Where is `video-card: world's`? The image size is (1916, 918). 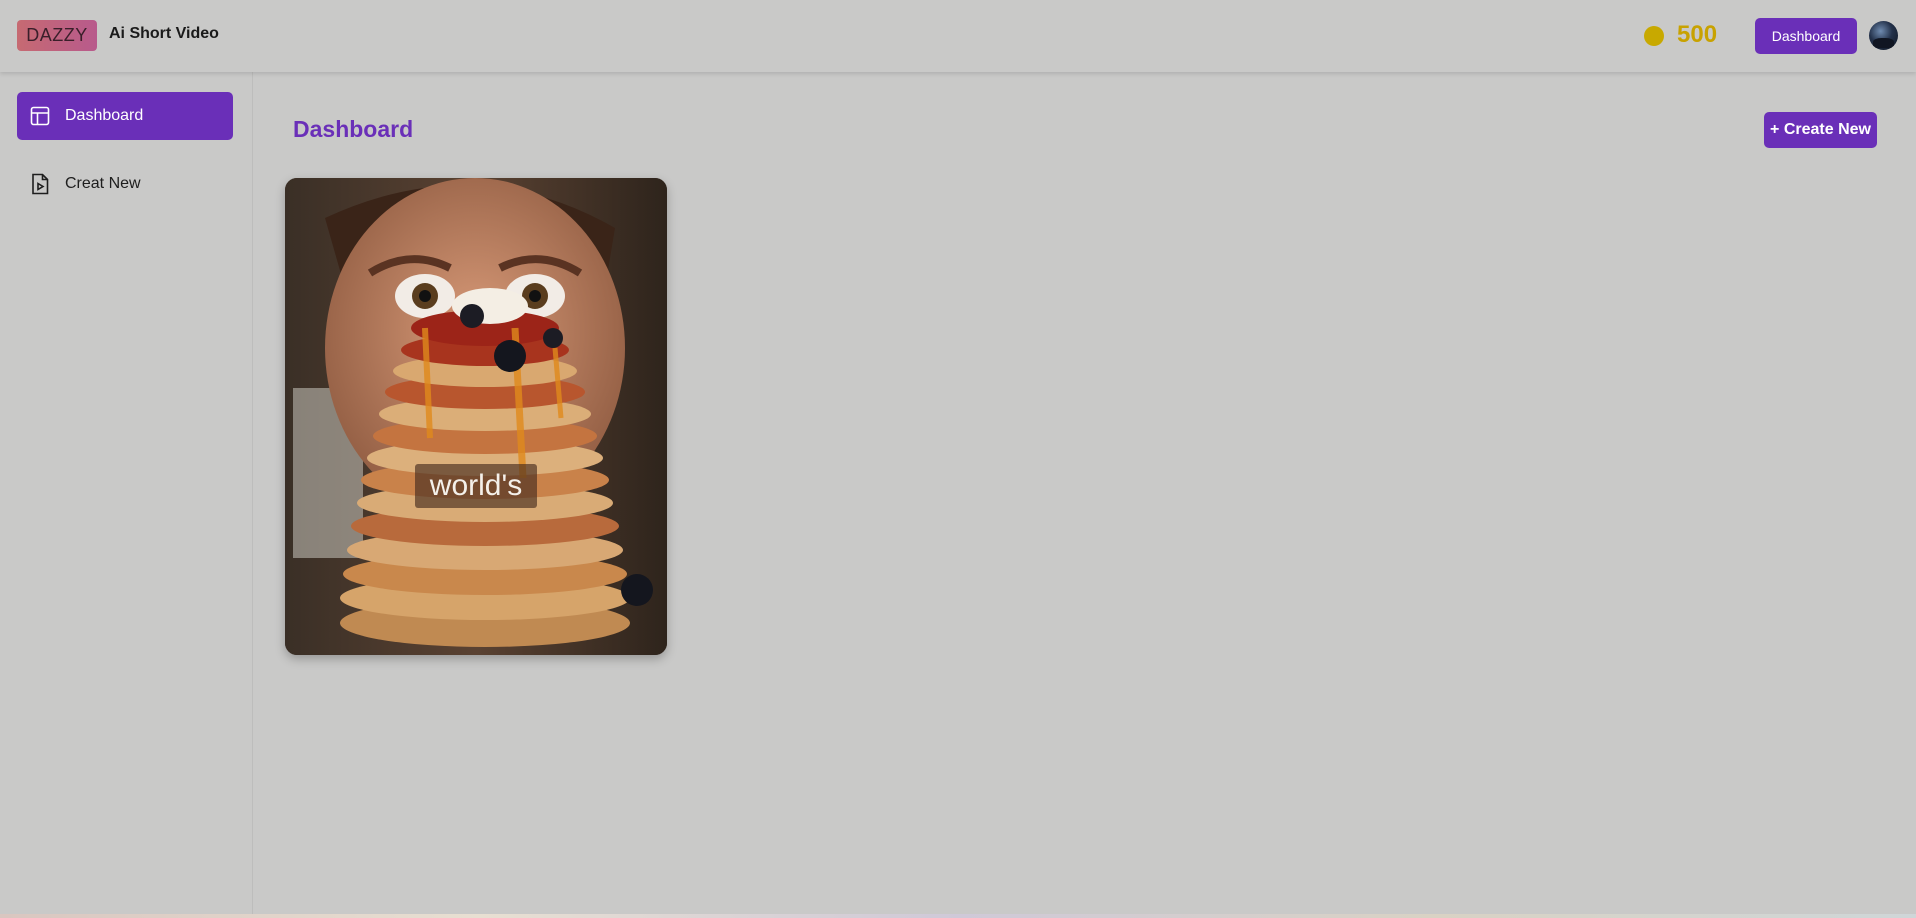
video-card: world's is located at coordinates (476, 416).